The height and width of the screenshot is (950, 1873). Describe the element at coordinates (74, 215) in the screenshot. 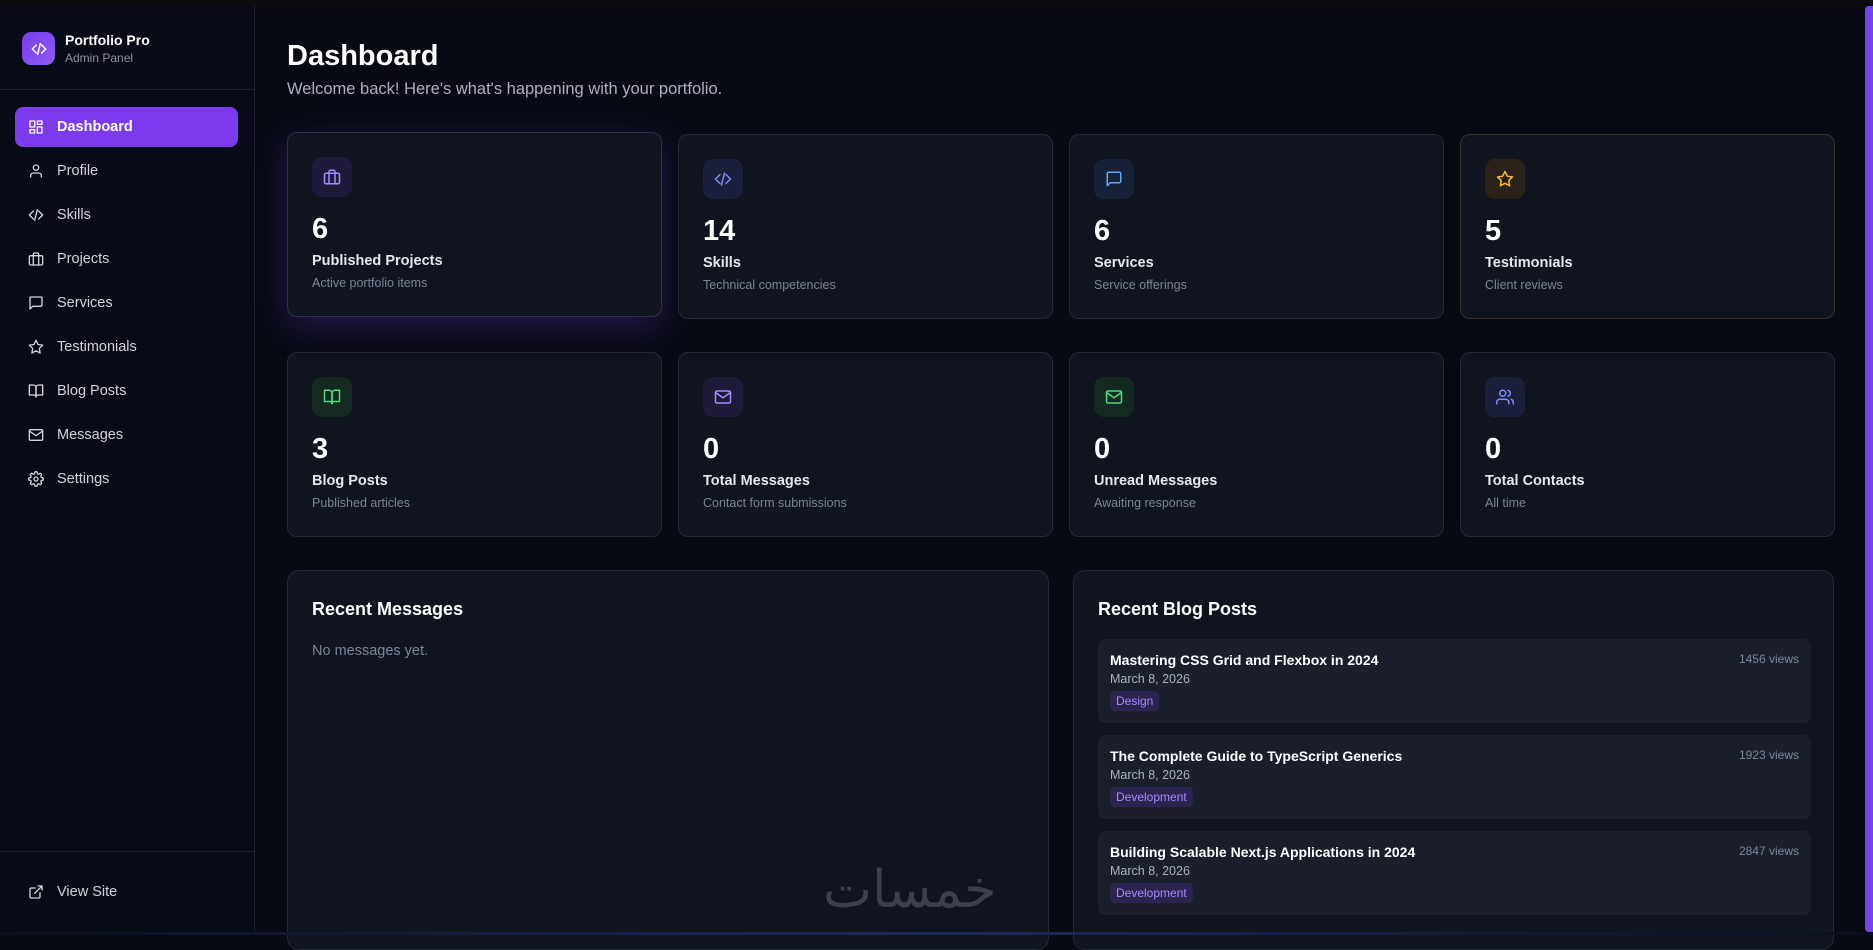

I see `sidebar-item-label: Skills` at that location.